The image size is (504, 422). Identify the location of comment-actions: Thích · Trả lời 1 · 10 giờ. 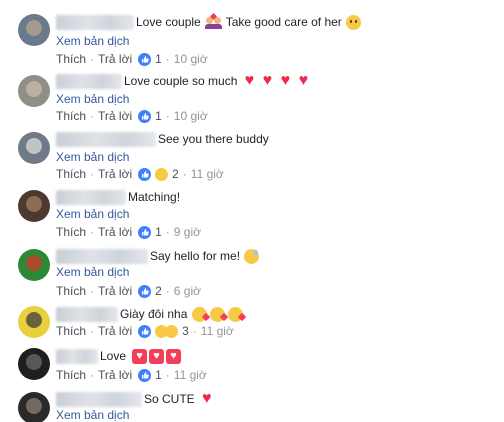
(132, 59).